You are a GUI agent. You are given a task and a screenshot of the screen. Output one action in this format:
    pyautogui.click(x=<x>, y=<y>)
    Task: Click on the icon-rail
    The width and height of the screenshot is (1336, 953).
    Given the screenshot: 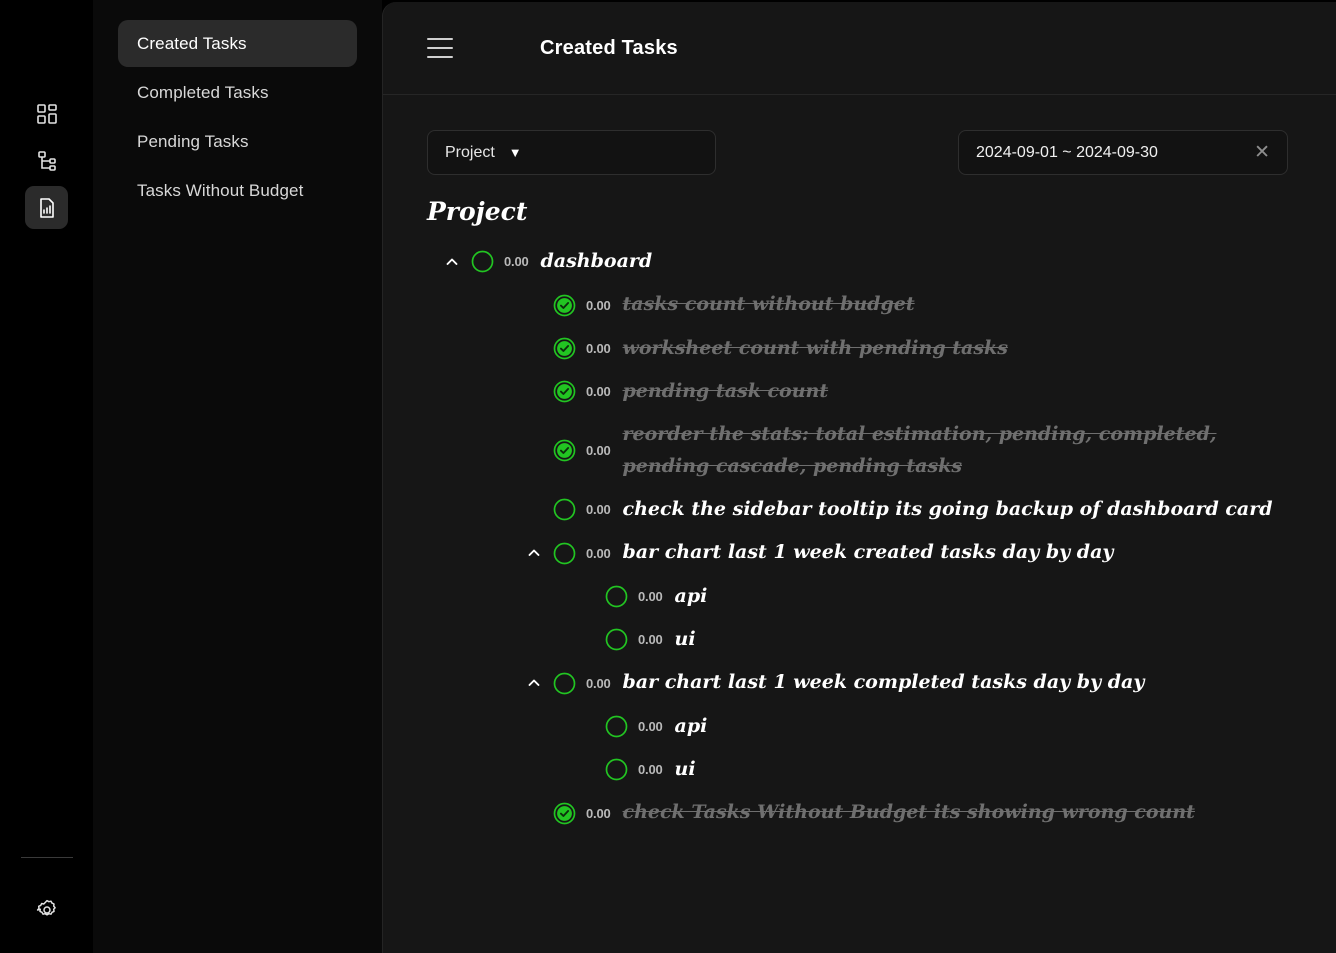 What is the action you would take?
    pyautogui.click(x=46, y=476)
    